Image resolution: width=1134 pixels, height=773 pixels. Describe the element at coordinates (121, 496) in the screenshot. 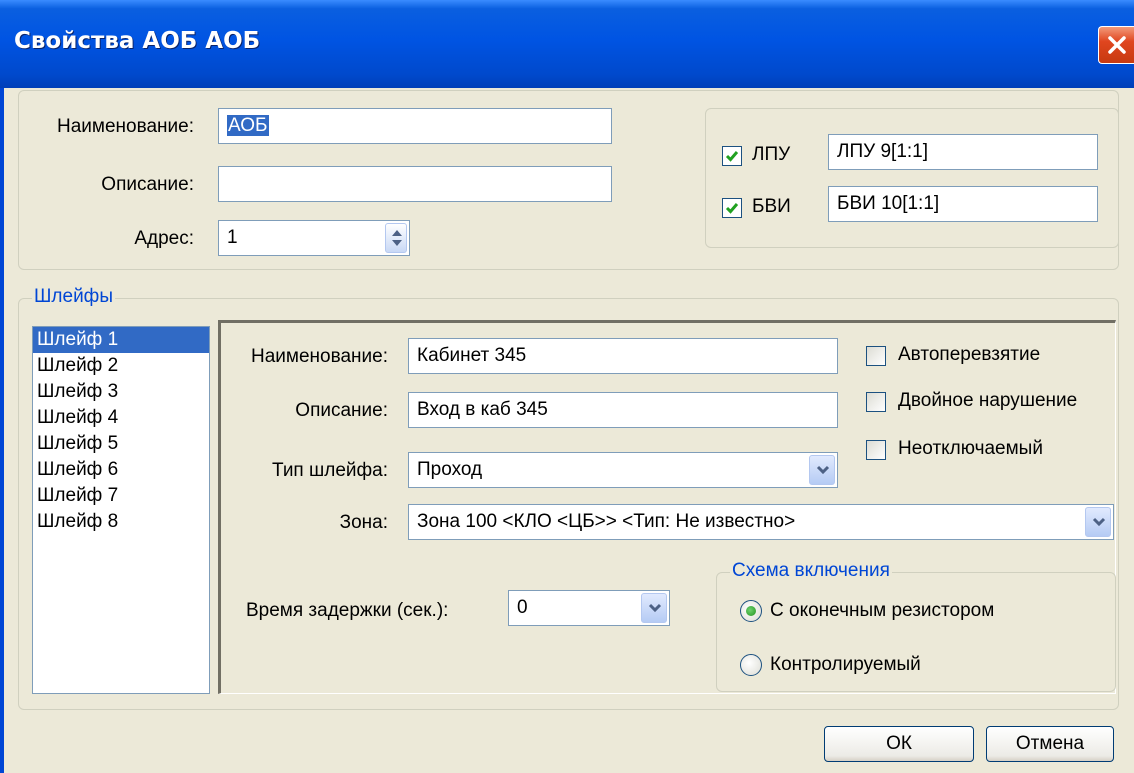

I see `list-item: Шлейф 7` at that location.